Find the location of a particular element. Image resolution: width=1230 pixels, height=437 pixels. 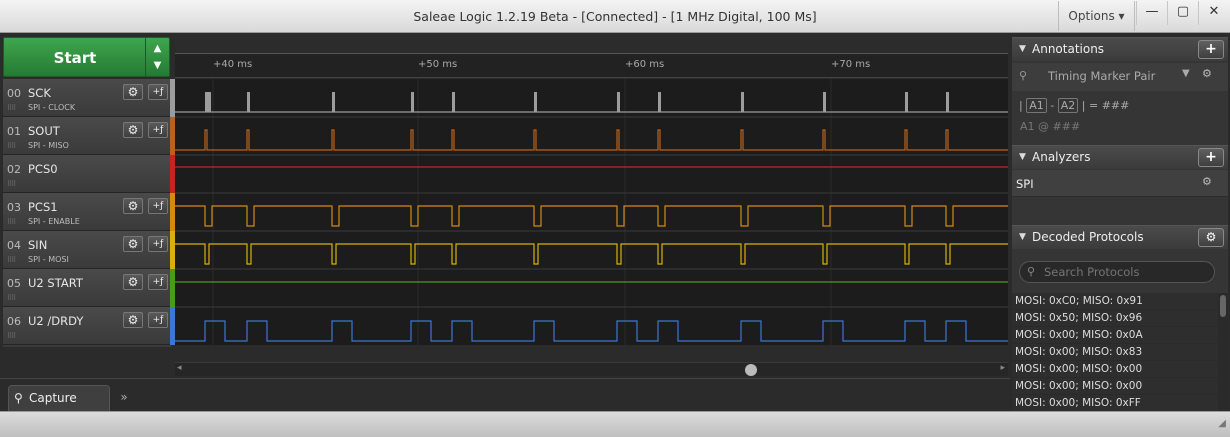

analyzers-title: Analyzers is located at coordinates (1061, 157).